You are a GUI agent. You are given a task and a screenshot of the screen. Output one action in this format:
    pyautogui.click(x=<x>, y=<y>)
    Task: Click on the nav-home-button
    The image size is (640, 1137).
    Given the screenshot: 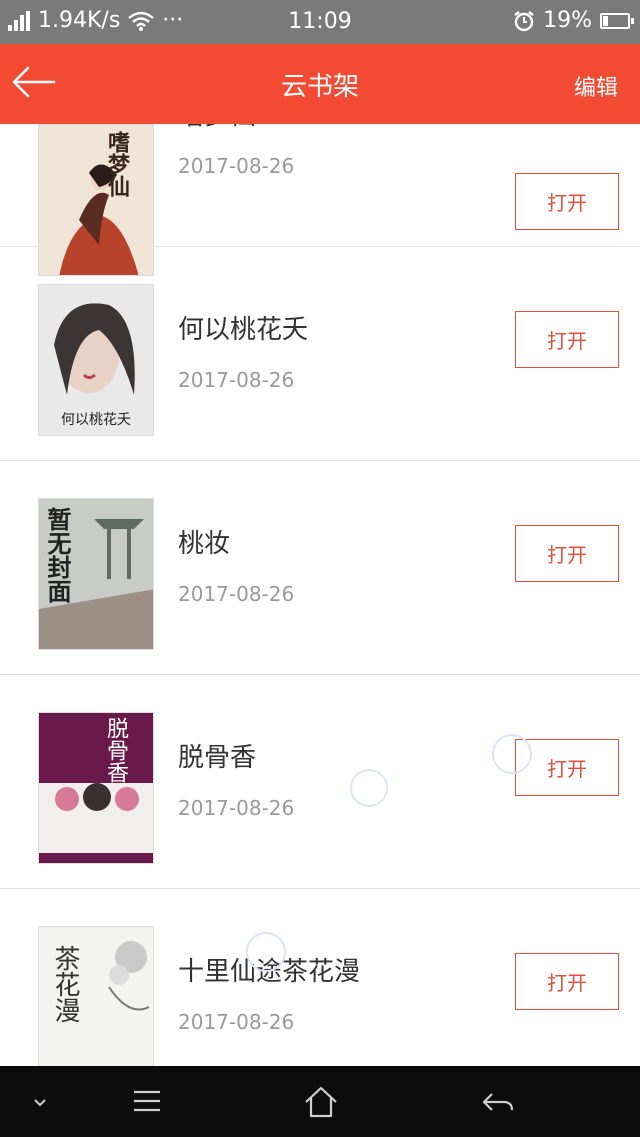 What is the action you would take?
    pyautogui.click(x=321, y=1102)
    